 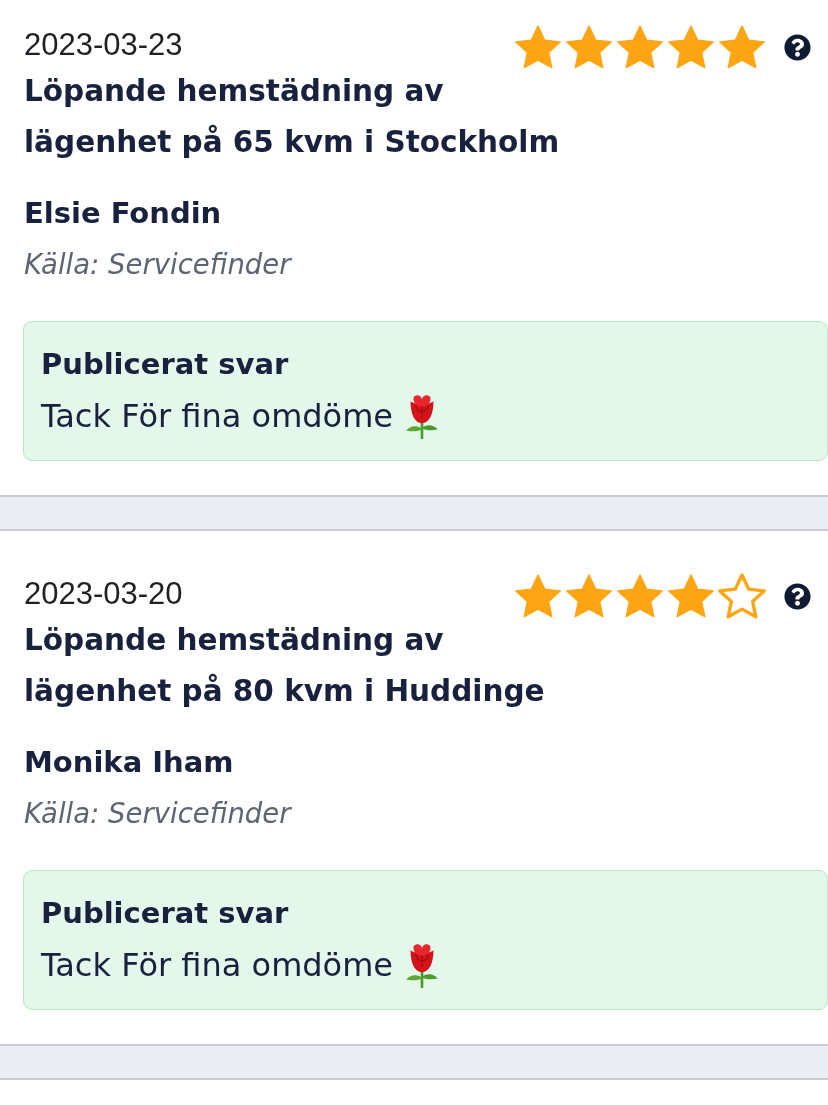 I want to click on reviewer-name: Elsie Fondin, so click(x=123, y=213).